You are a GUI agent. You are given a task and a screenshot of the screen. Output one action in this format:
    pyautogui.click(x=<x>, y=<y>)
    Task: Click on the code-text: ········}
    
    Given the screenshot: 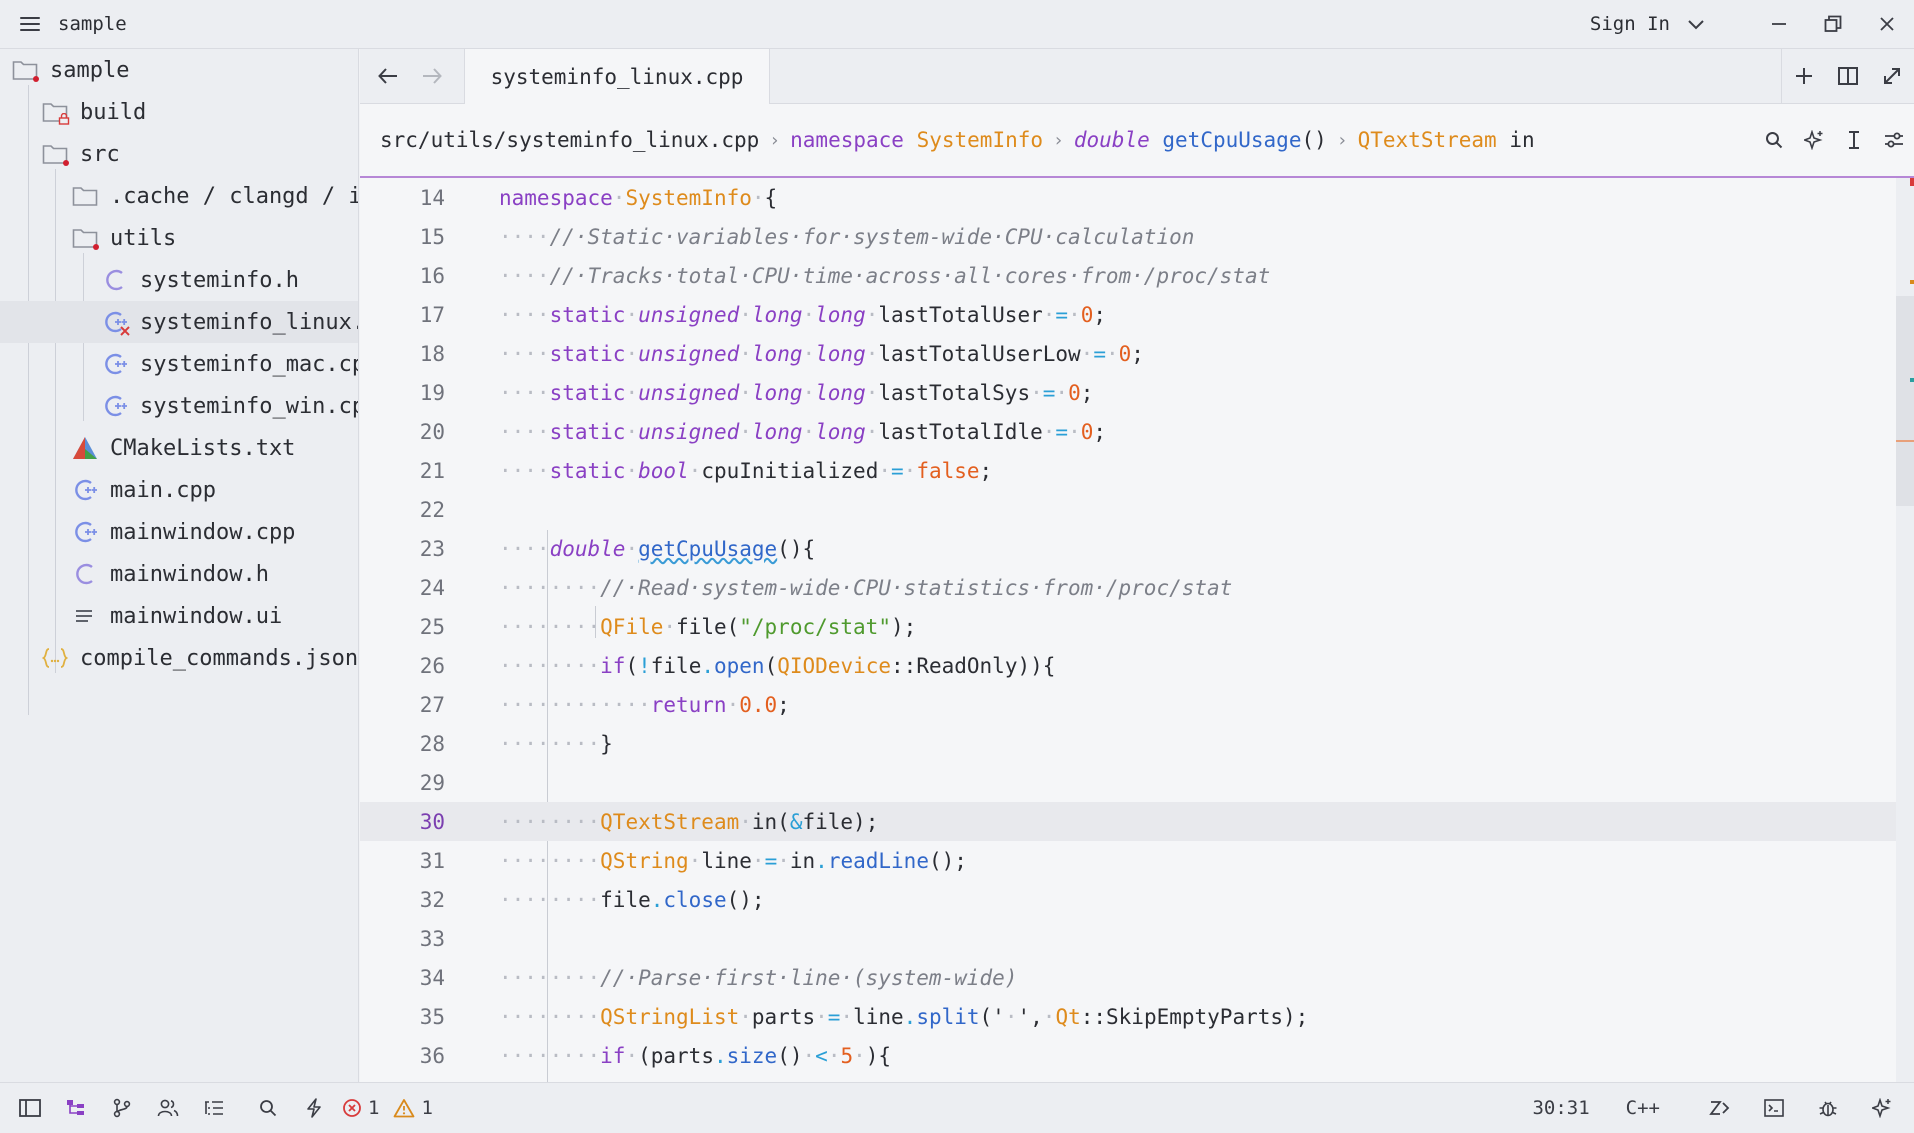 What is the action you would take?
    pyautogui.click(x=556, y=744)
    